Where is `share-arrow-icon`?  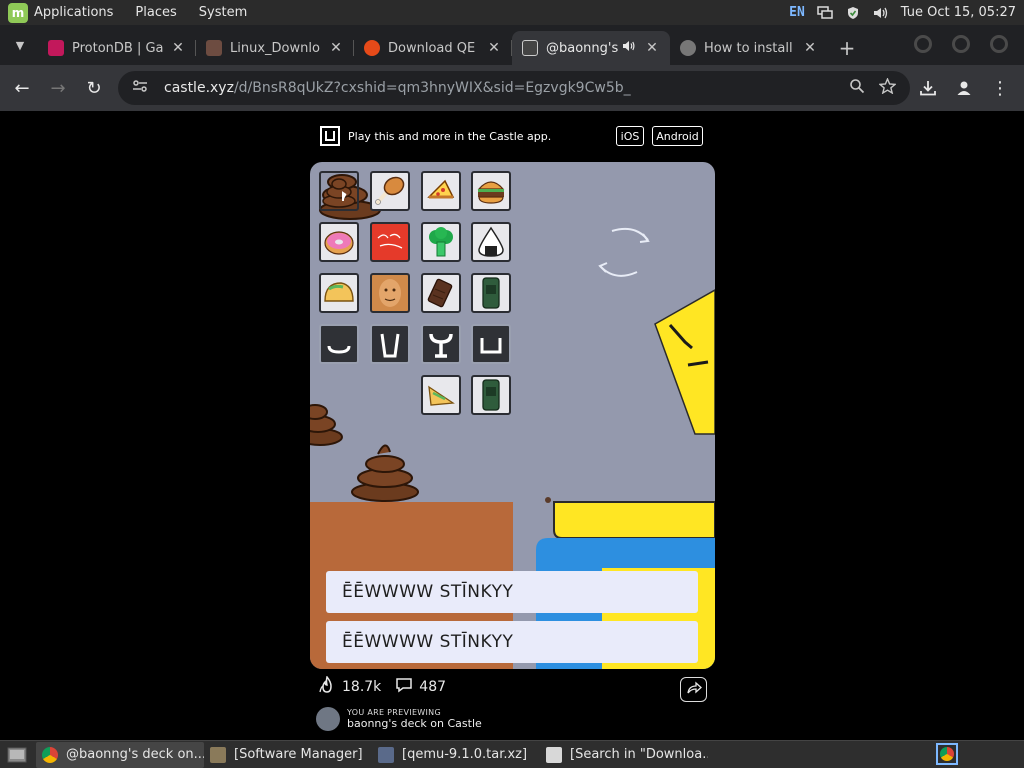 share-arrow-icon is located at coordinates (694, 689).